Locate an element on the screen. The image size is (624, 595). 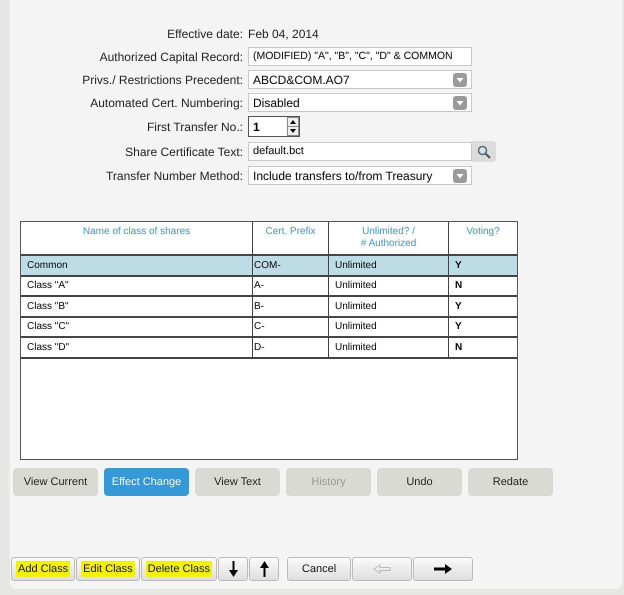
right-arrow-button is located at coordinates (443, 569).